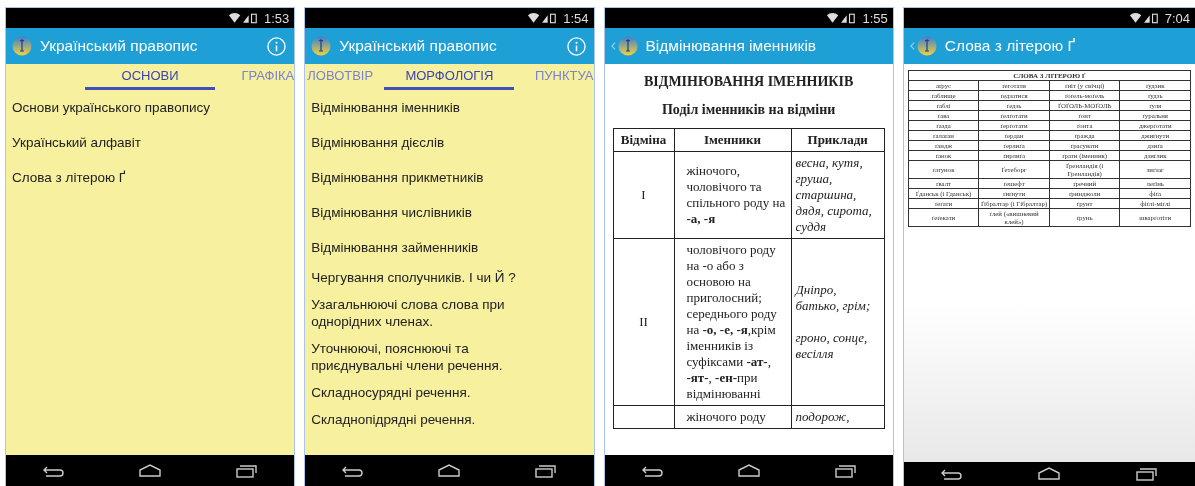 The height and width of the screenshot is (486, 1195). I want to click on list-item: Слова з літерою Ґ, so click(133, 177).